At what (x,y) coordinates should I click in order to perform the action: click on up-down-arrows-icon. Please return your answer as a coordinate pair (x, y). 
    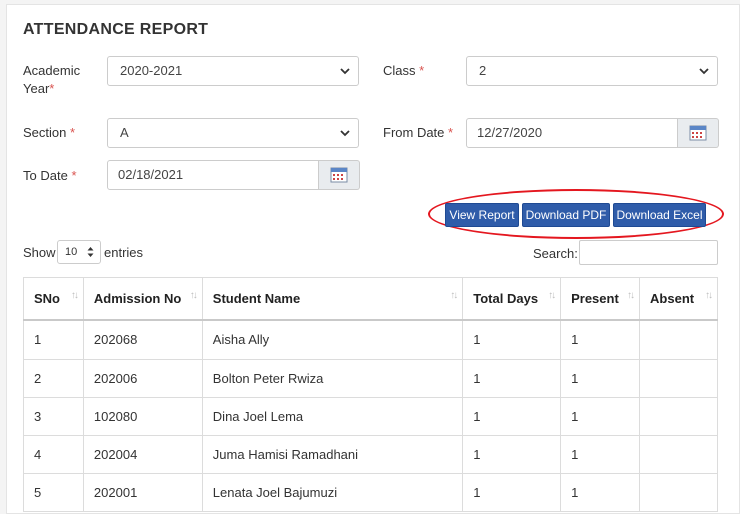
    Looking at the image, I should click on (90, 252).